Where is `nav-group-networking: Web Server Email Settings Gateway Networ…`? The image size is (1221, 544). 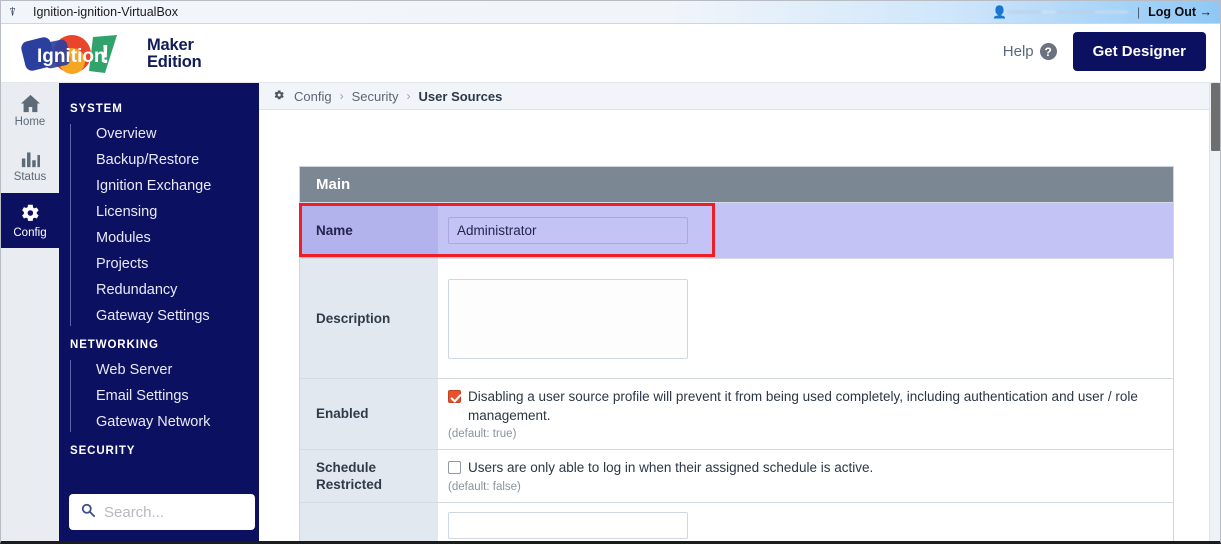
nav-group-networking: Web Server Email Settings Gateway Networ… is located at coordinates (159, 396).